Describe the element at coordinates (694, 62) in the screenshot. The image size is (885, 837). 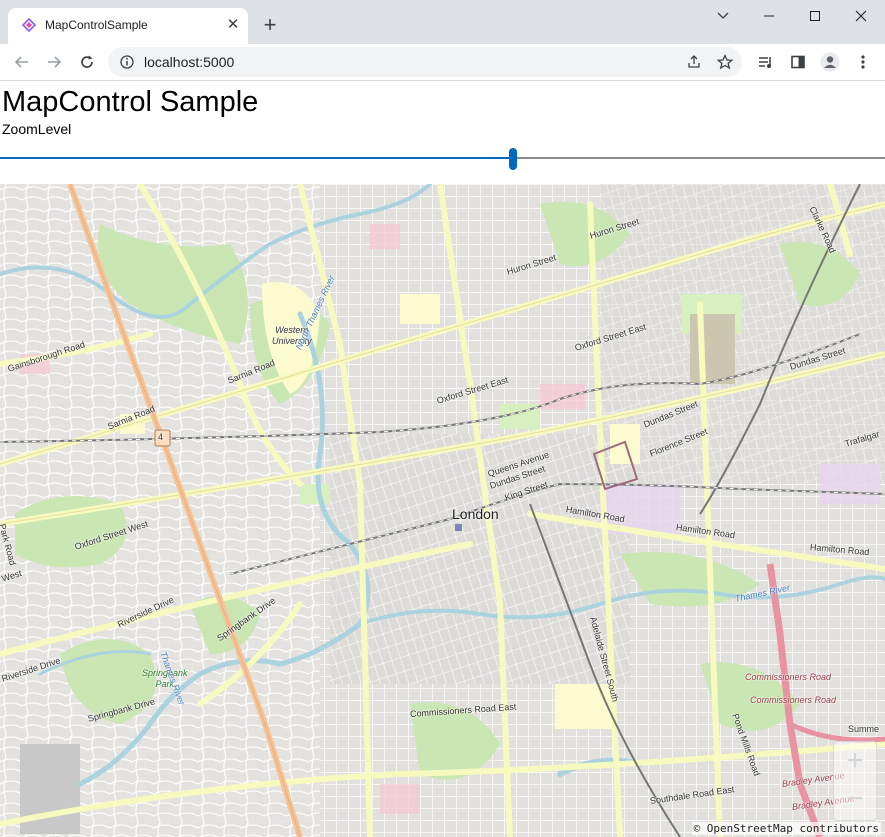
I see `share-icon` at that location.